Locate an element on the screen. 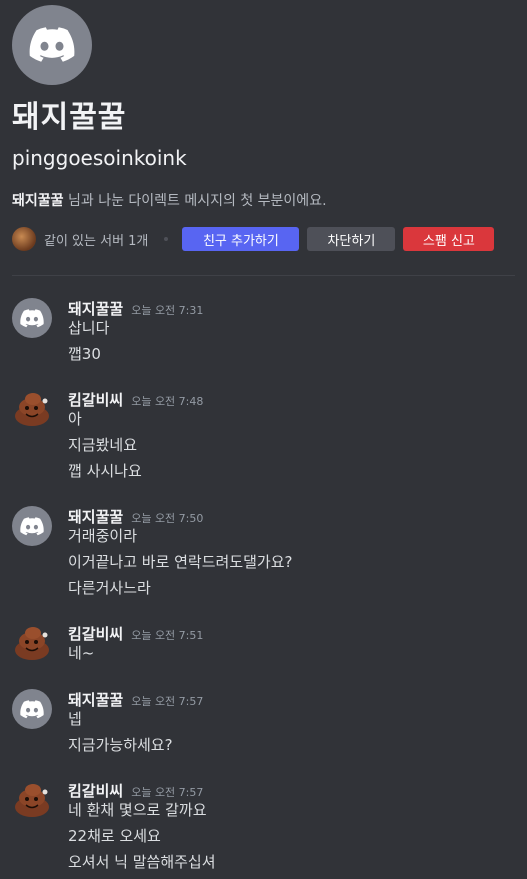  message-text: 지금가능하세요? is located at coordinates (120, 745).